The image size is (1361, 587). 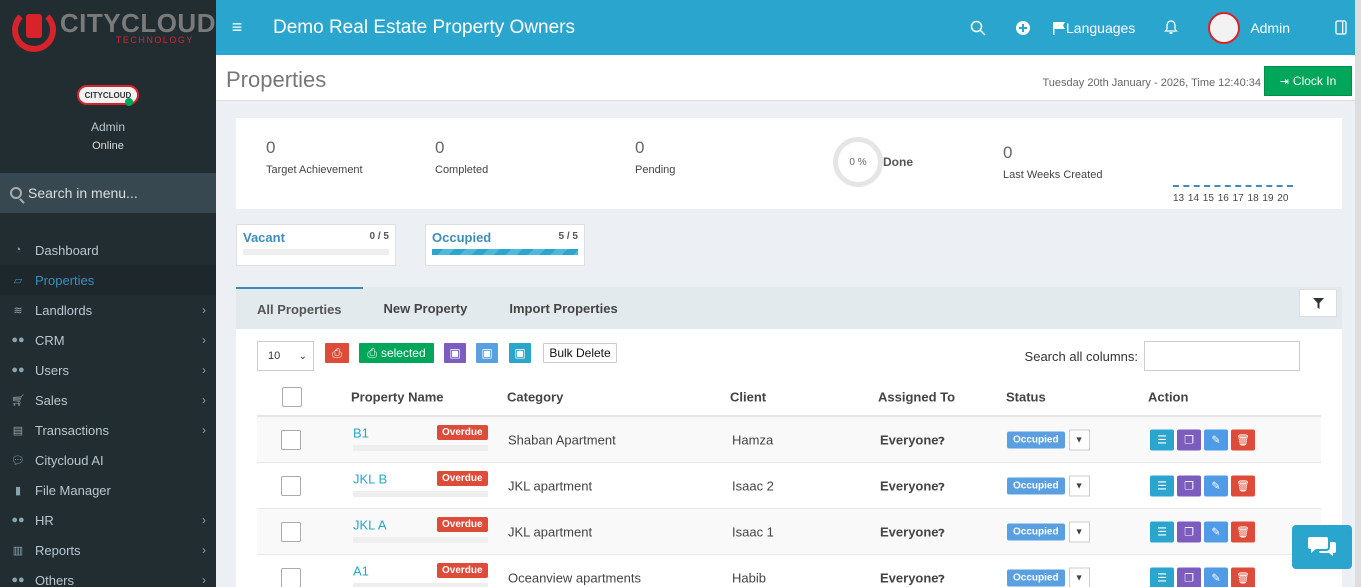 What do you see at coordinates (237, 27) in the screenshot?
I see `menu-toggle-icon: ≡` at bounding box center [237, 27].